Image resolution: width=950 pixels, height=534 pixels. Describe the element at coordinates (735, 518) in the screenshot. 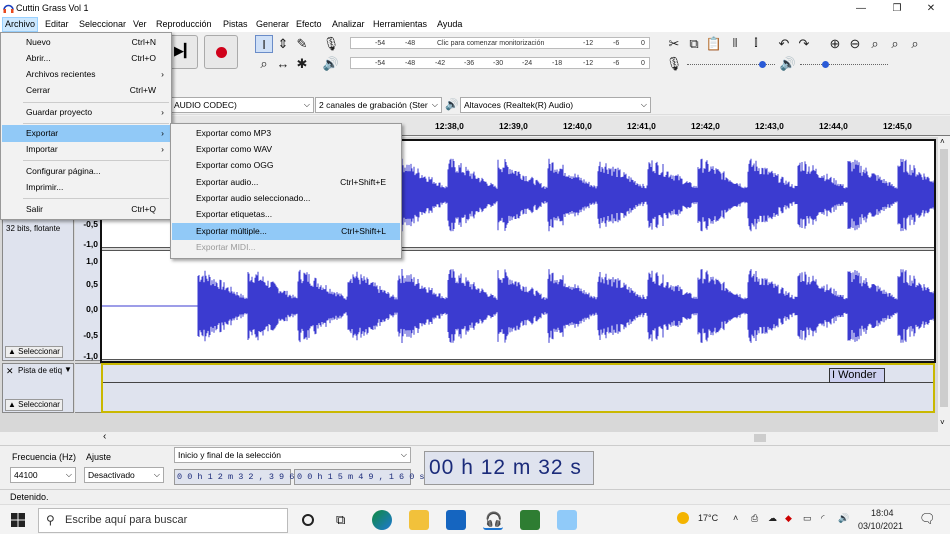

I see `tray-chevron-icon: ˄` at that location.